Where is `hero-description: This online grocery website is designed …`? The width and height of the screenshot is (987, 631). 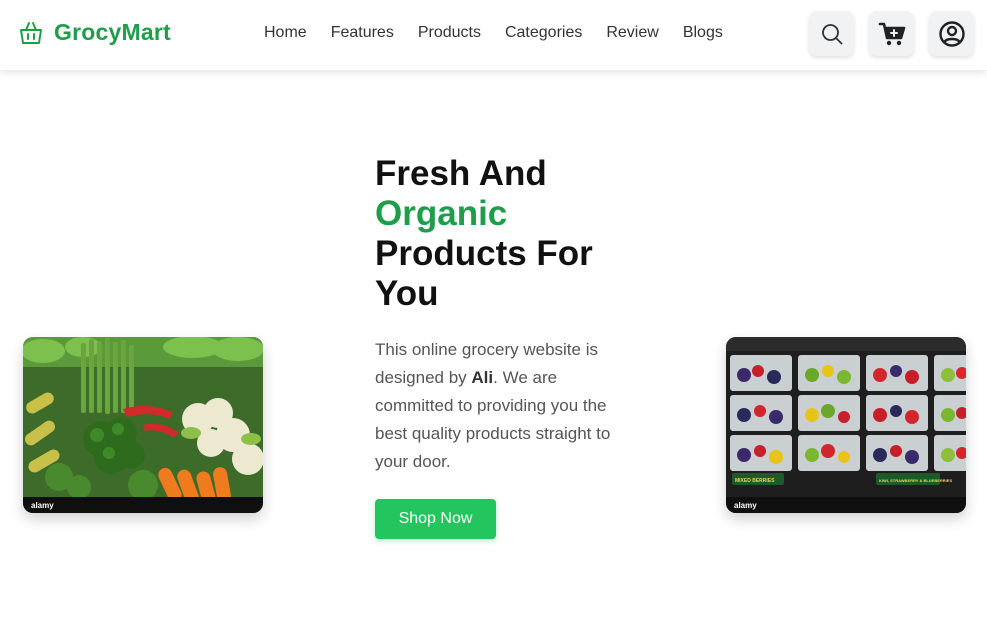 hero-description: This online grocery website is designed … is located at coordinates (500, 406).